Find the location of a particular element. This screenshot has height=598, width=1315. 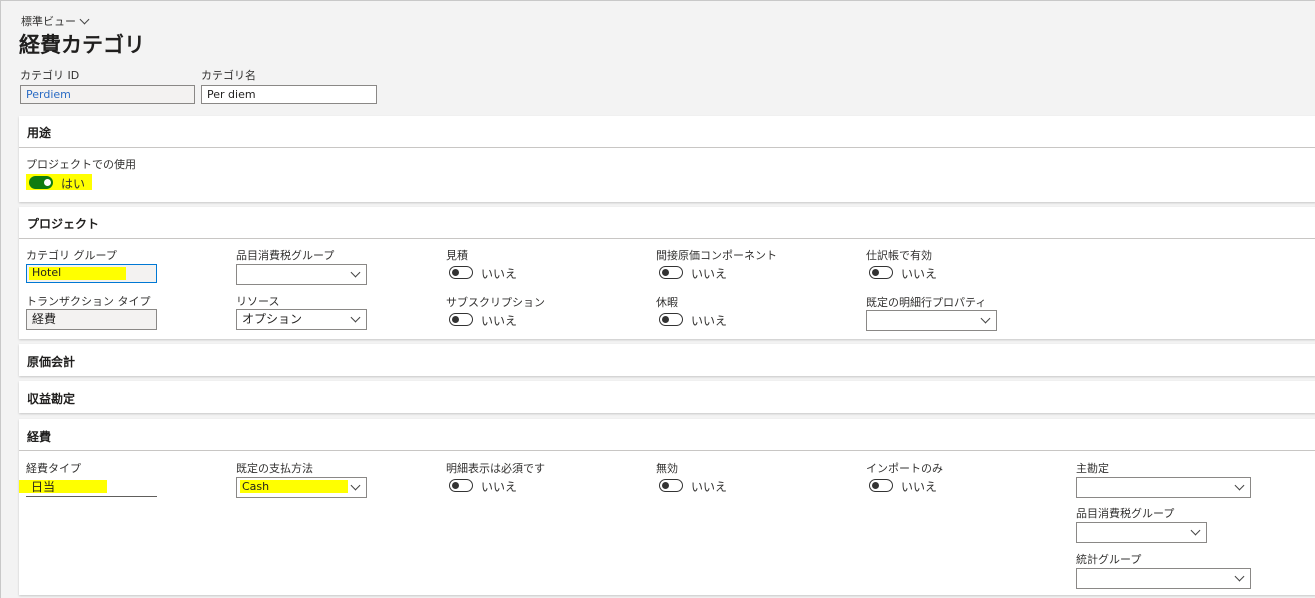

import-only-label: インポートのみ is located at coordinates (904, 468).